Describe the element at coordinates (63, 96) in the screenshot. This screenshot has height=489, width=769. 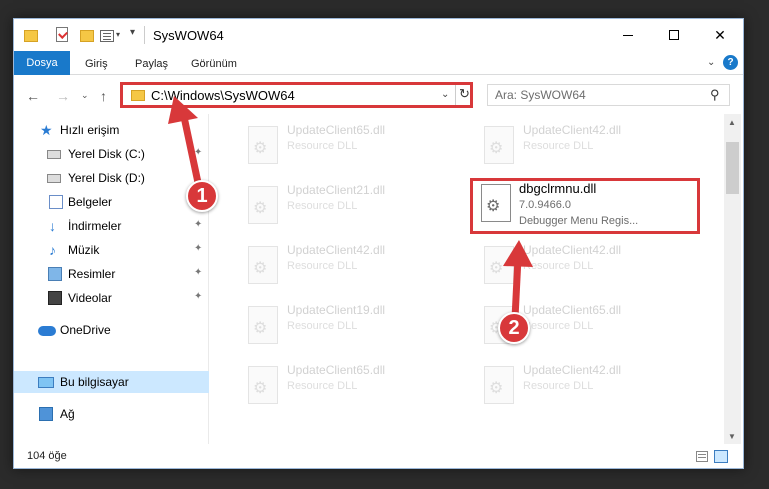
I see `forward-arrow-icon: →` at that location.